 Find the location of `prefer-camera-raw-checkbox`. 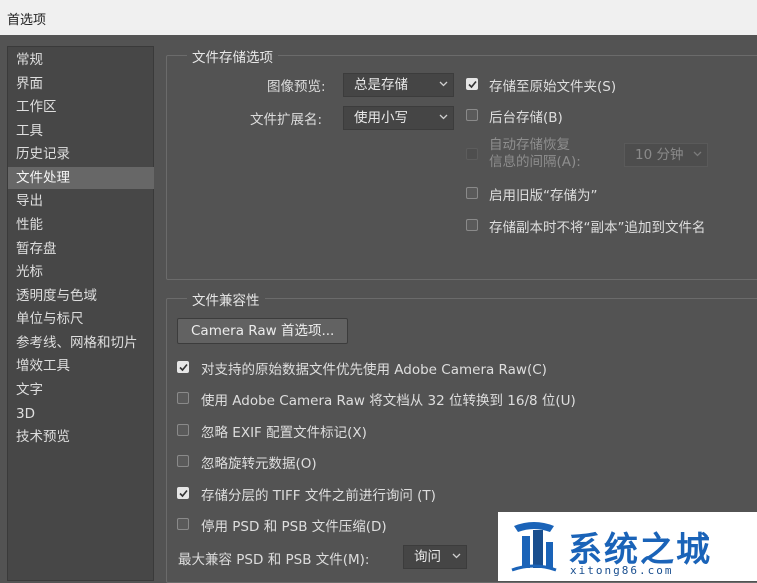

prefer-camera-raw-checkbox is located at coordinates (183, 367).